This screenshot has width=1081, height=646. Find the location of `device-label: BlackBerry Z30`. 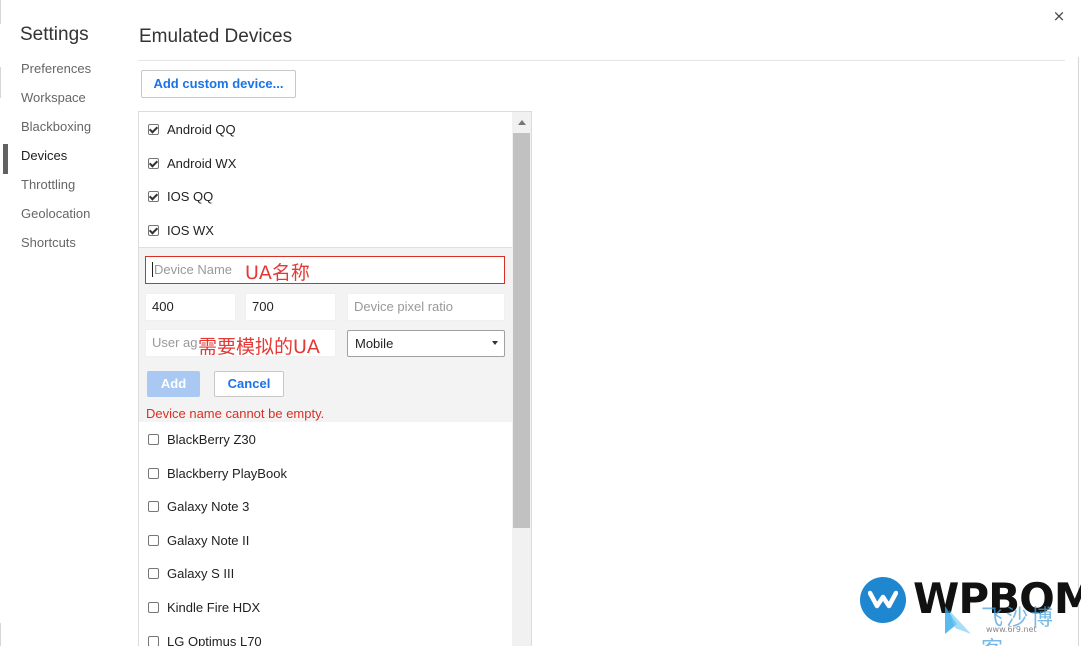

device-label: BlackBerry Z30 is located at coordinates (211, 439).